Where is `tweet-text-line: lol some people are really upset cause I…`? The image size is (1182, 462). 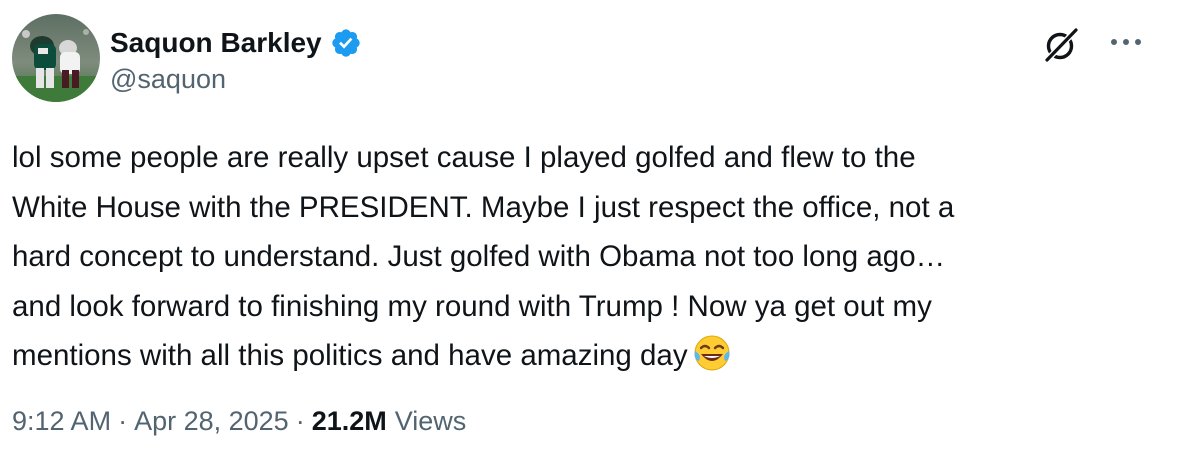 tweet-text-line: lol some people are really upset cause I… is located at coordinates (464, 157).